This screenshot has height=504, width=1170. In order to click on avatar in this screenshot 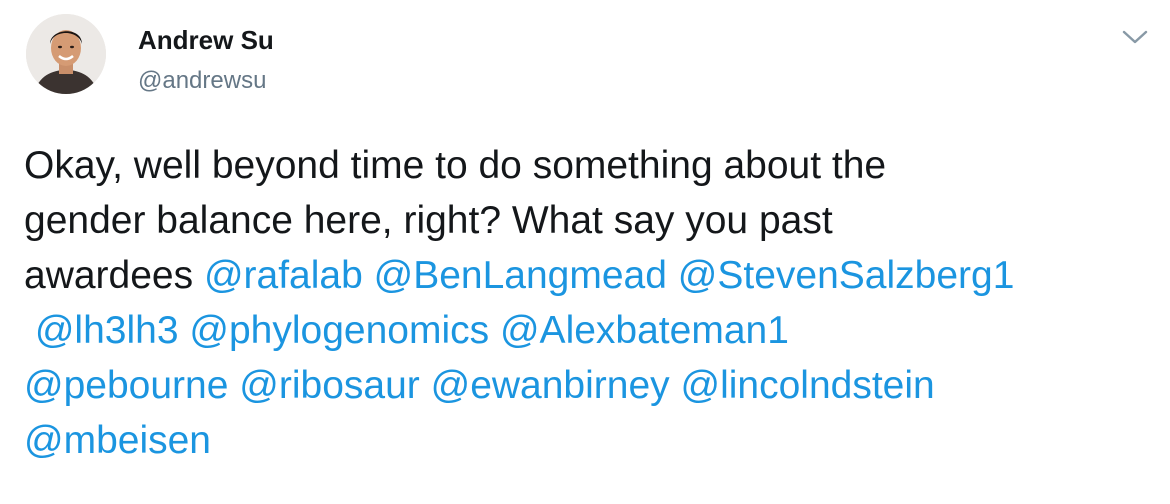, I will do `click(66, 54)`.